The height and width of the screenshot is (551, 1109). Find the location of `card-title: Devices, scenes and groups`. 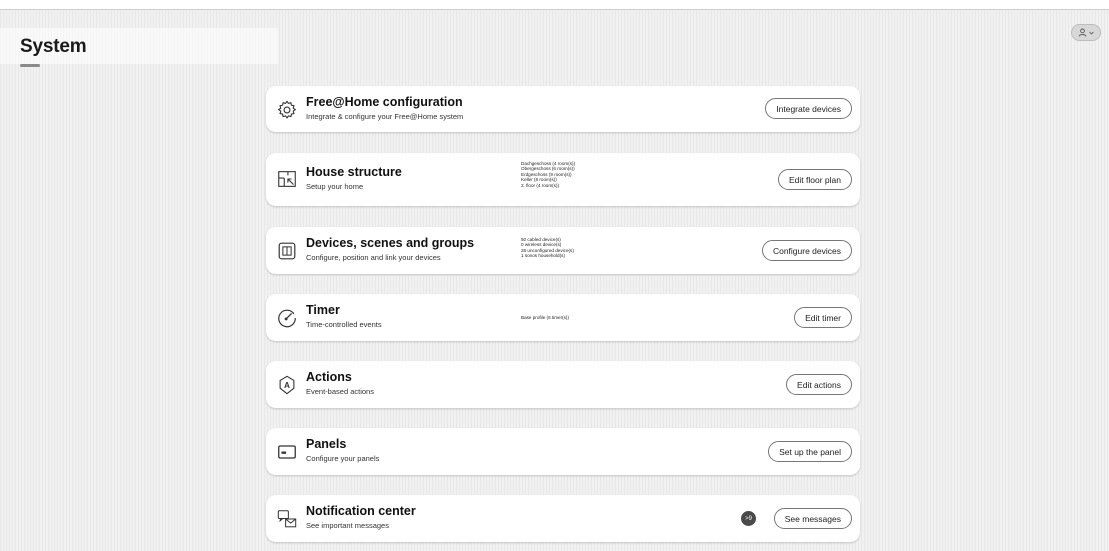

card-title: Devices, scenes and groups is located at coordinates (390, 243).